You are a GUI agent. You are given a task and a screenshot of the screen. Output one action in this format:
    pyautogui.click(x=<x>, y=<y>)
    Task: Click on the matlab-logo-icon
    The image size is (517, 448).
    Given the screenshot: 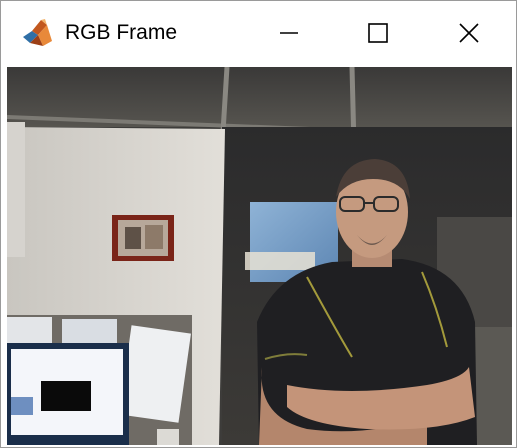 What is the action you would take?
    pyautogui.click(x=38, y=33)
    